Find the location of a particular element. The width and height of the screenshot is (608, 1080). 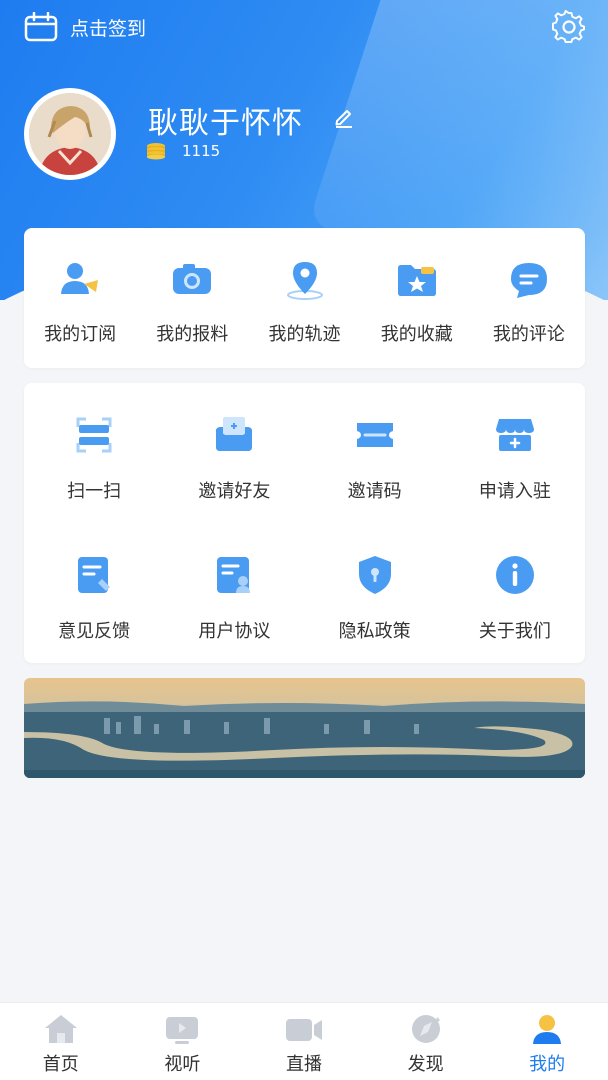

tab-discover: 发现 is located at coordinates (426, 1041).